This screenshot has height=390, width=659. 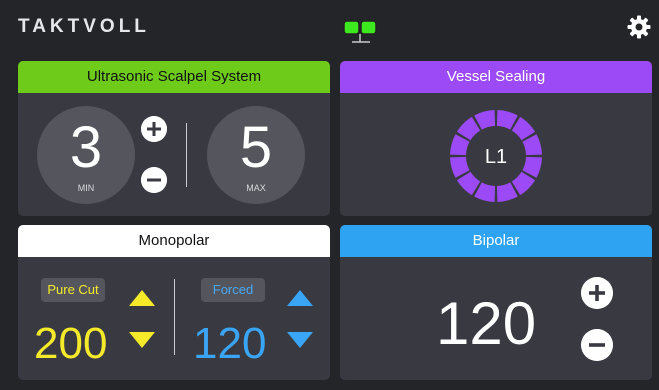 What do you see at coordinates (71, 343) in the screenshot?
I see `pure-cut-value: 200` at bounding box center [71, 343].